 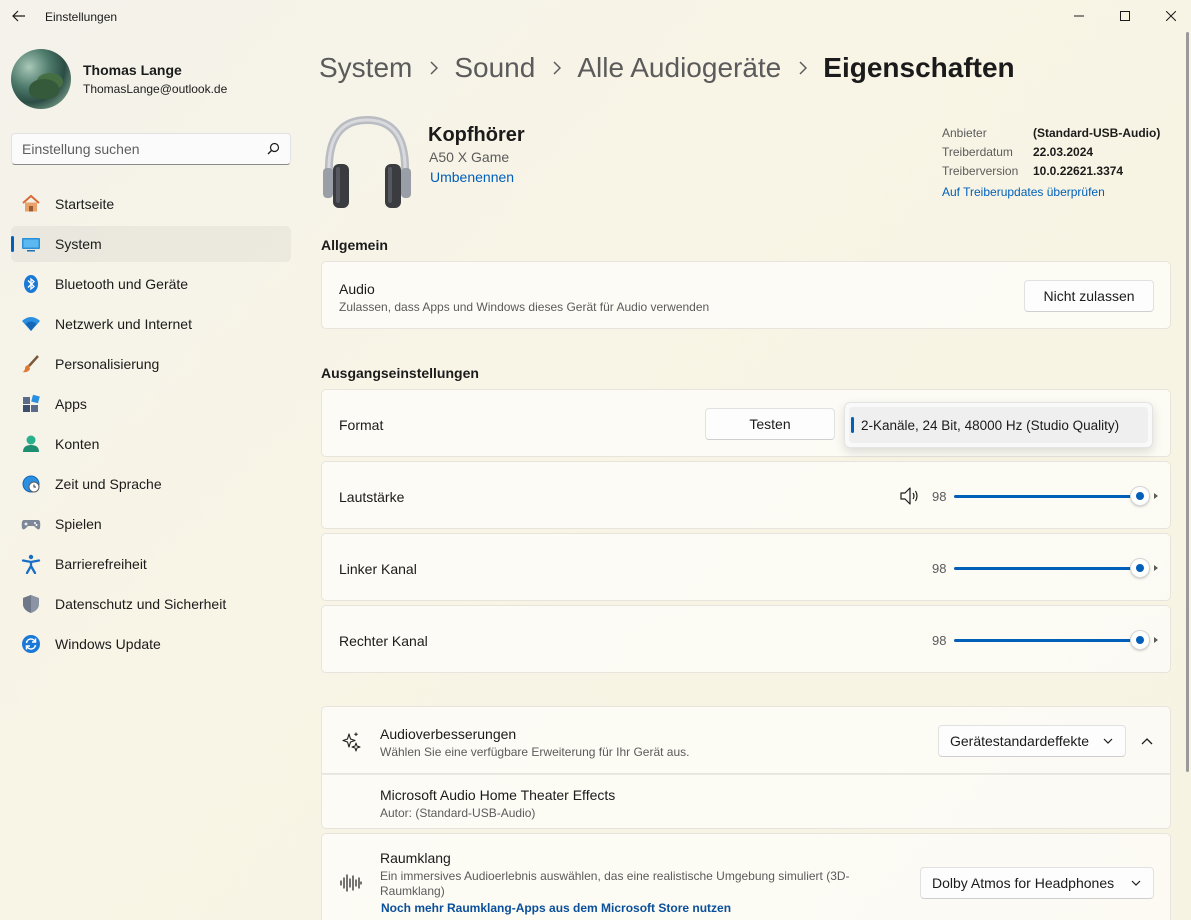 What do you see at coordinates (1063, 152) in the screenshot?
I see `driver-date-value: 22.03.2024` at bounding box center [1063, 152].